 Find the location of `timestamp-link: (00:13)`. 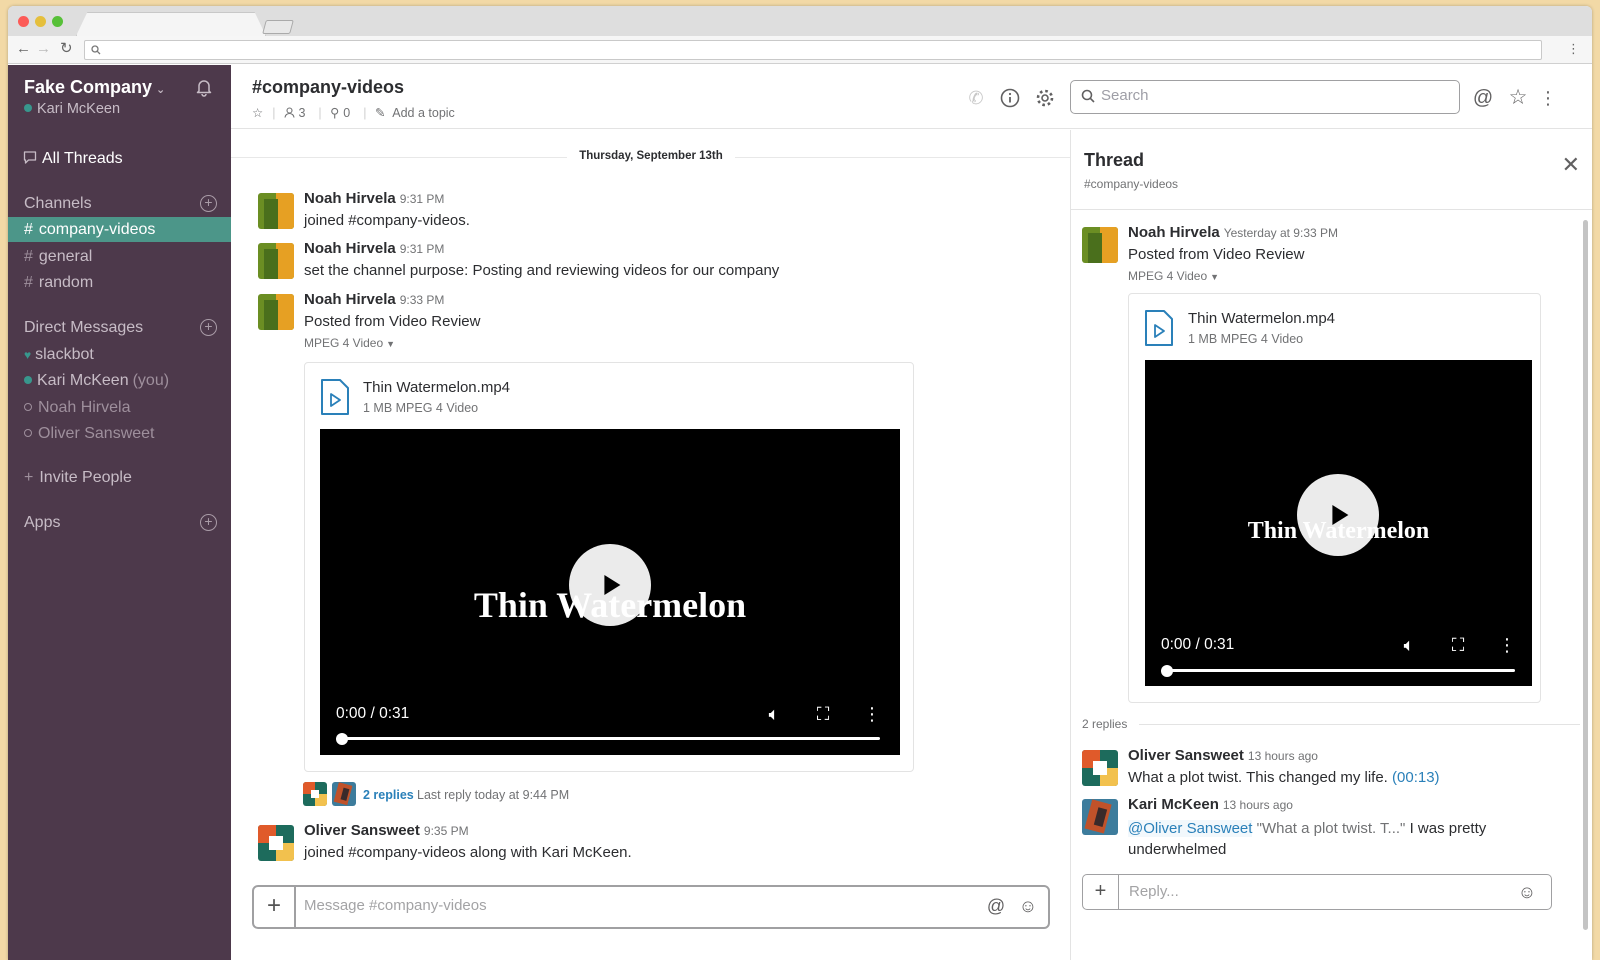

timestamp-link: (00:13) is located at coordinates (1416, 777).